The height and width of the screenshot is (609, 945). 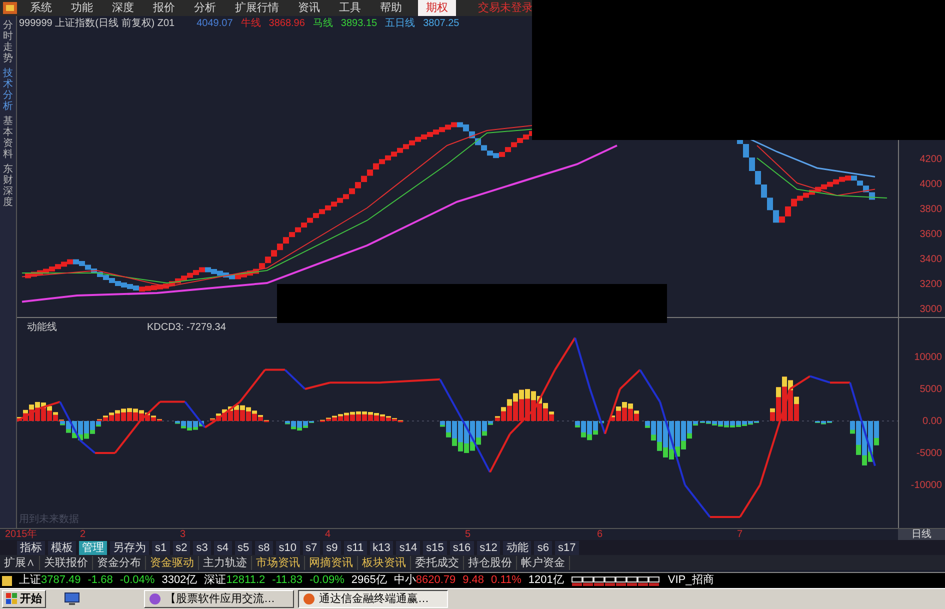 I want to click on formula-tab: s10, so click(x=288, y=547).